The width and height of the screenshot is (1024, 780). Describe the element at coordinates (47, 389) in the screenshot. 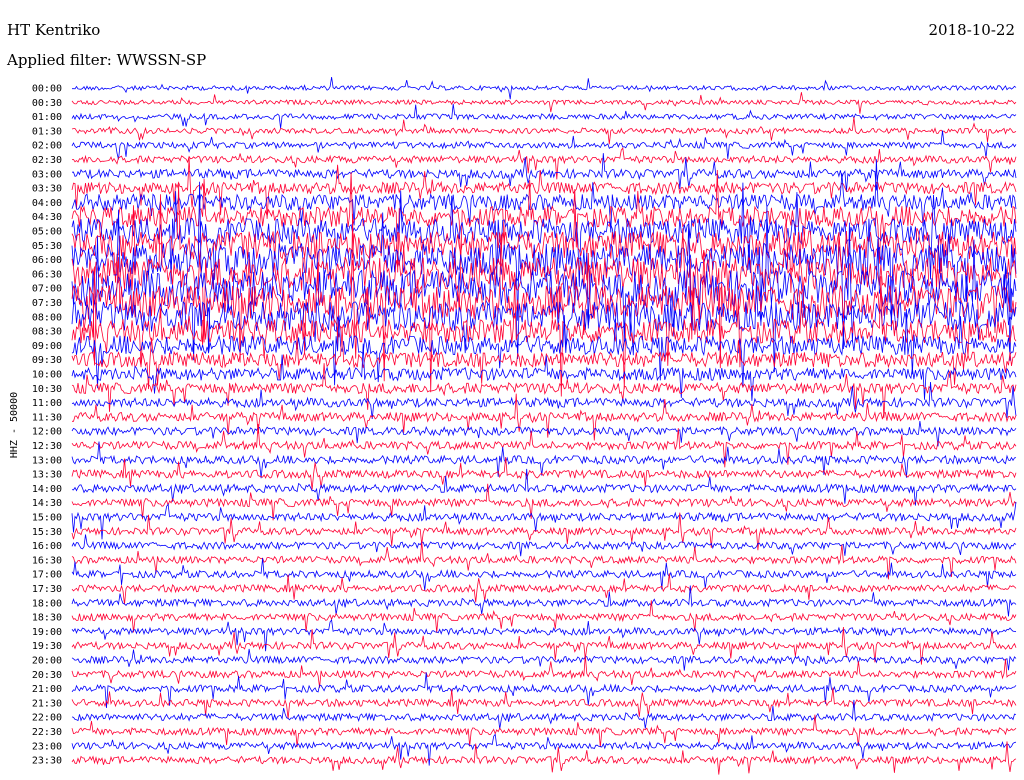

I see `row-time-label: 10:30` at that location.